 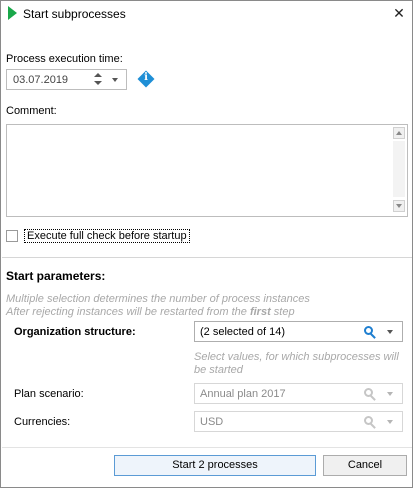 What do you see at coordinates (64, 59) in the screenshot?
I see `execution-time-label: Process execution time:` at bounding box center [64, 59].